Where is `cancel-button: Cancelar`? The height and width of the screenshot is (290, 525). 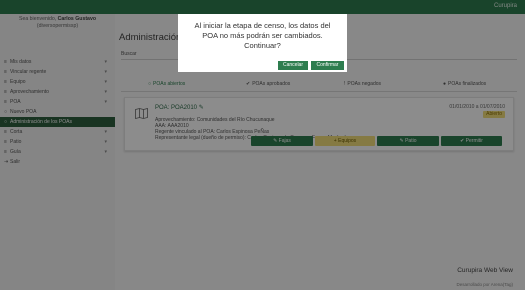
cancel-button: Cancelar is located at coordinates (293, 65).